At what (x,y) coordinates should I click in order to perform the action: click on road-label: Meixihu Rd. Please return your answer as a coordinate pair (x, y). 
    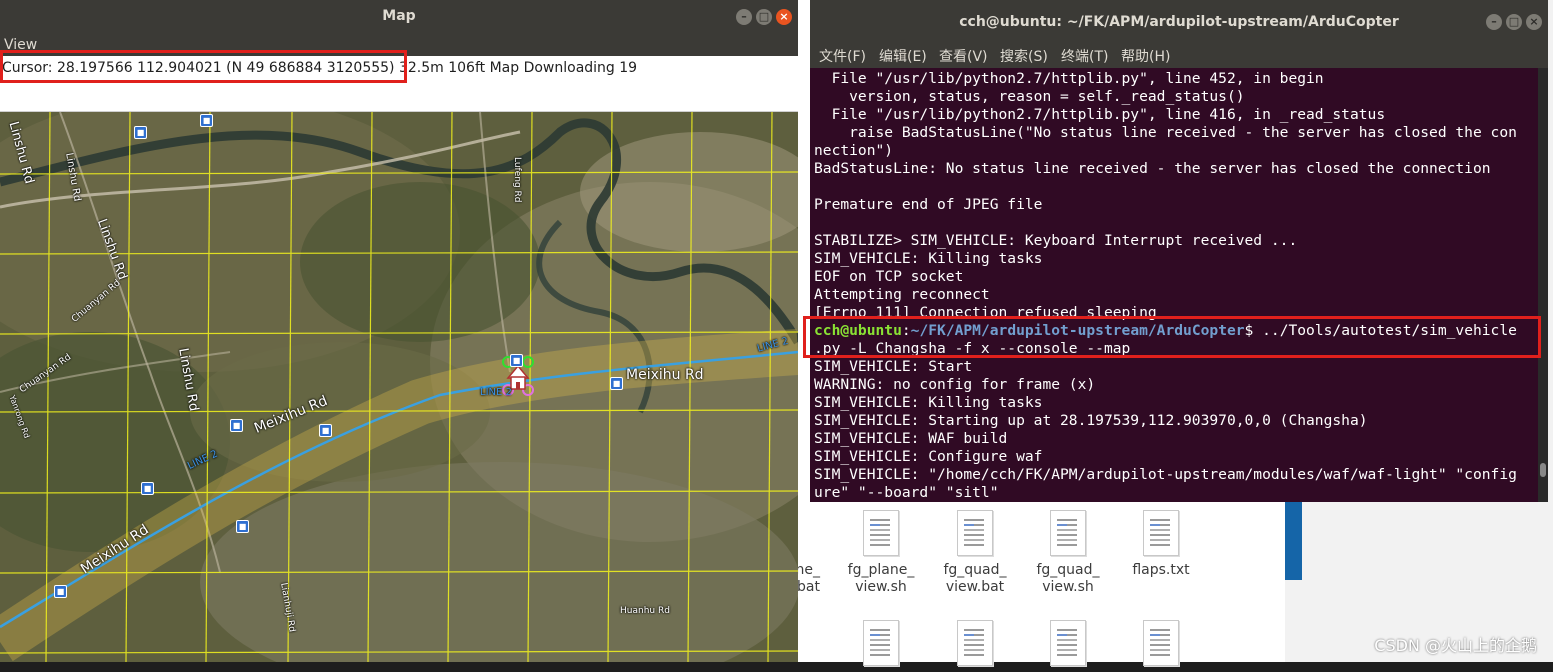
    Looking at the image, I should click on (665, 375).